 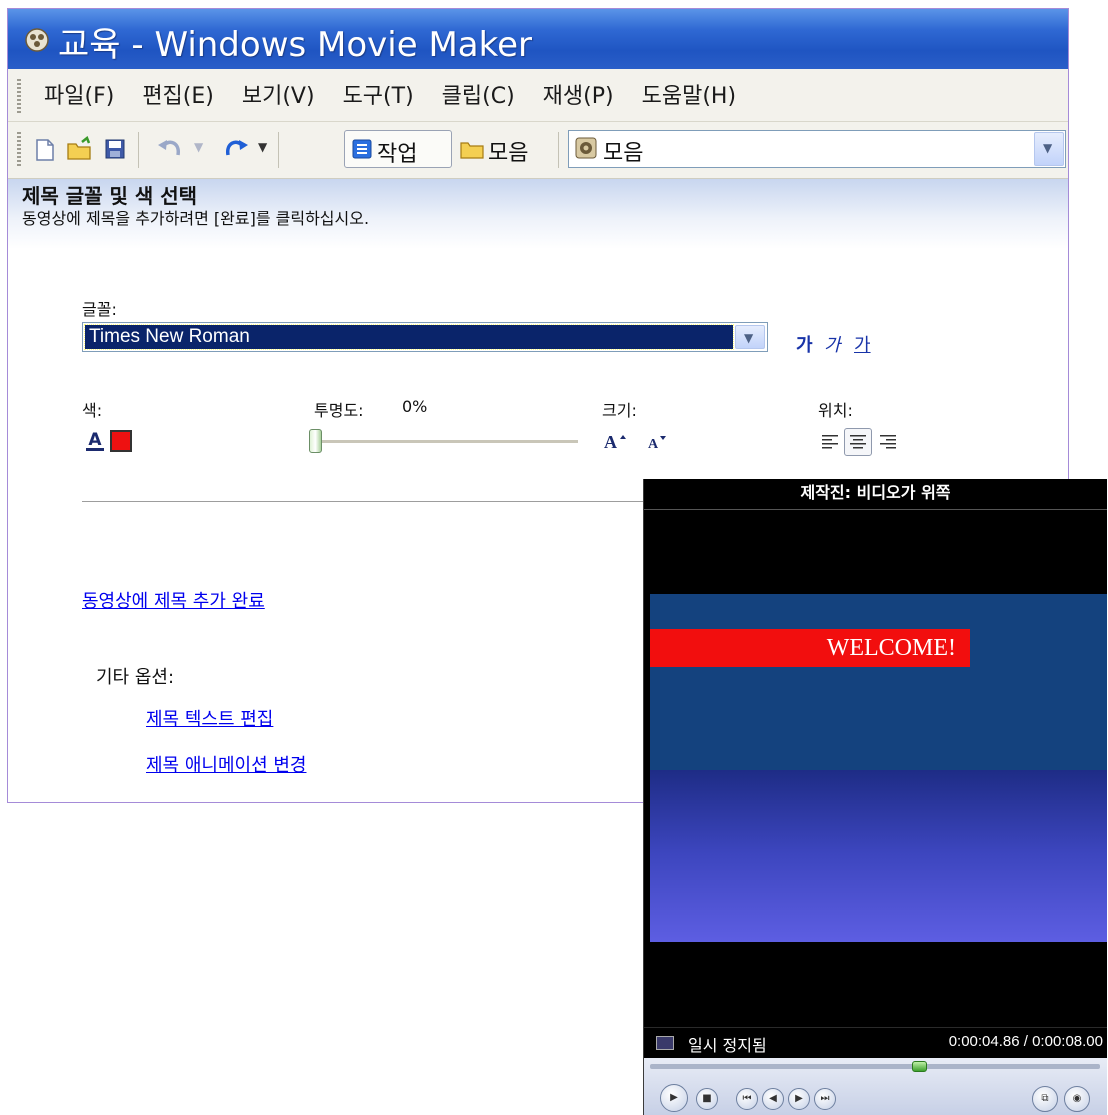 I want to click on menu-help: 도움말(H), so click(x=689, y=94).